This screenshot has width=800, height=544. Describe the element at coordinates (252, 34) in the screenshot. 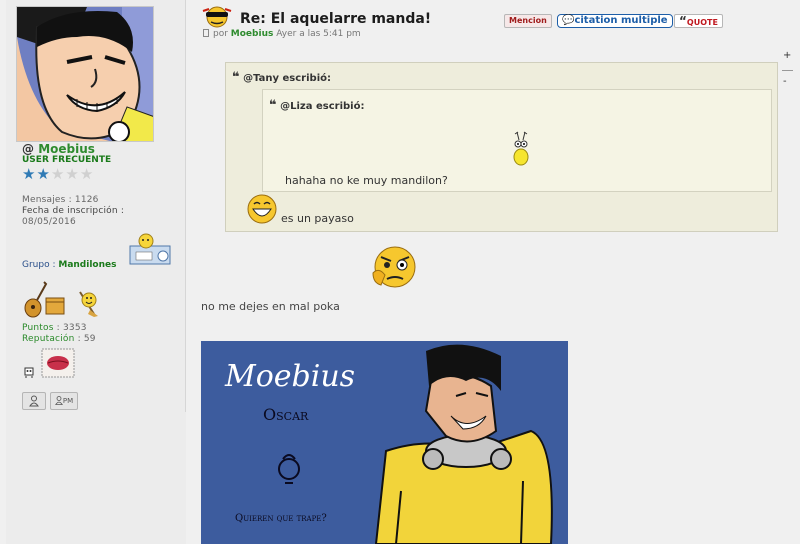

I see `post-author-link: Moebius` at that location.